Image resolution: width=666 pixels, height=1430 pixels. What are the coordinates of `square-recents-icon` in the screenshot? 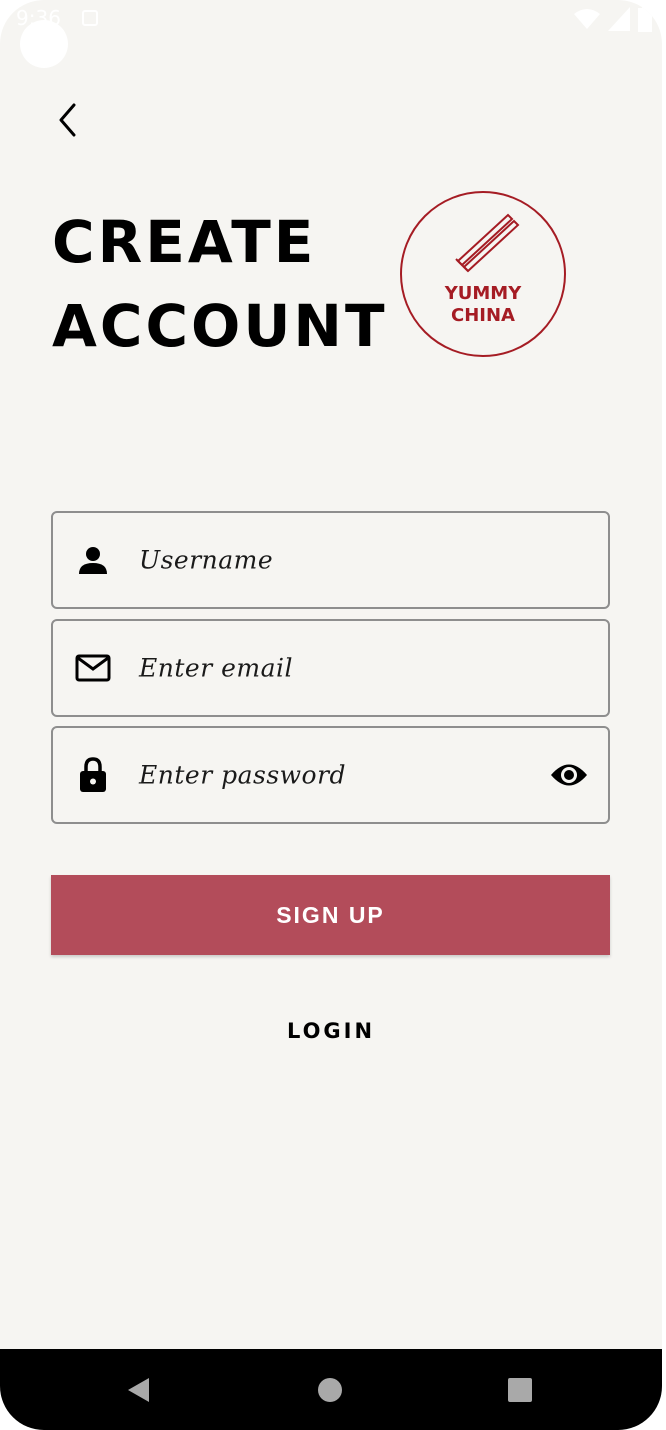 It's located at (520, 1389).